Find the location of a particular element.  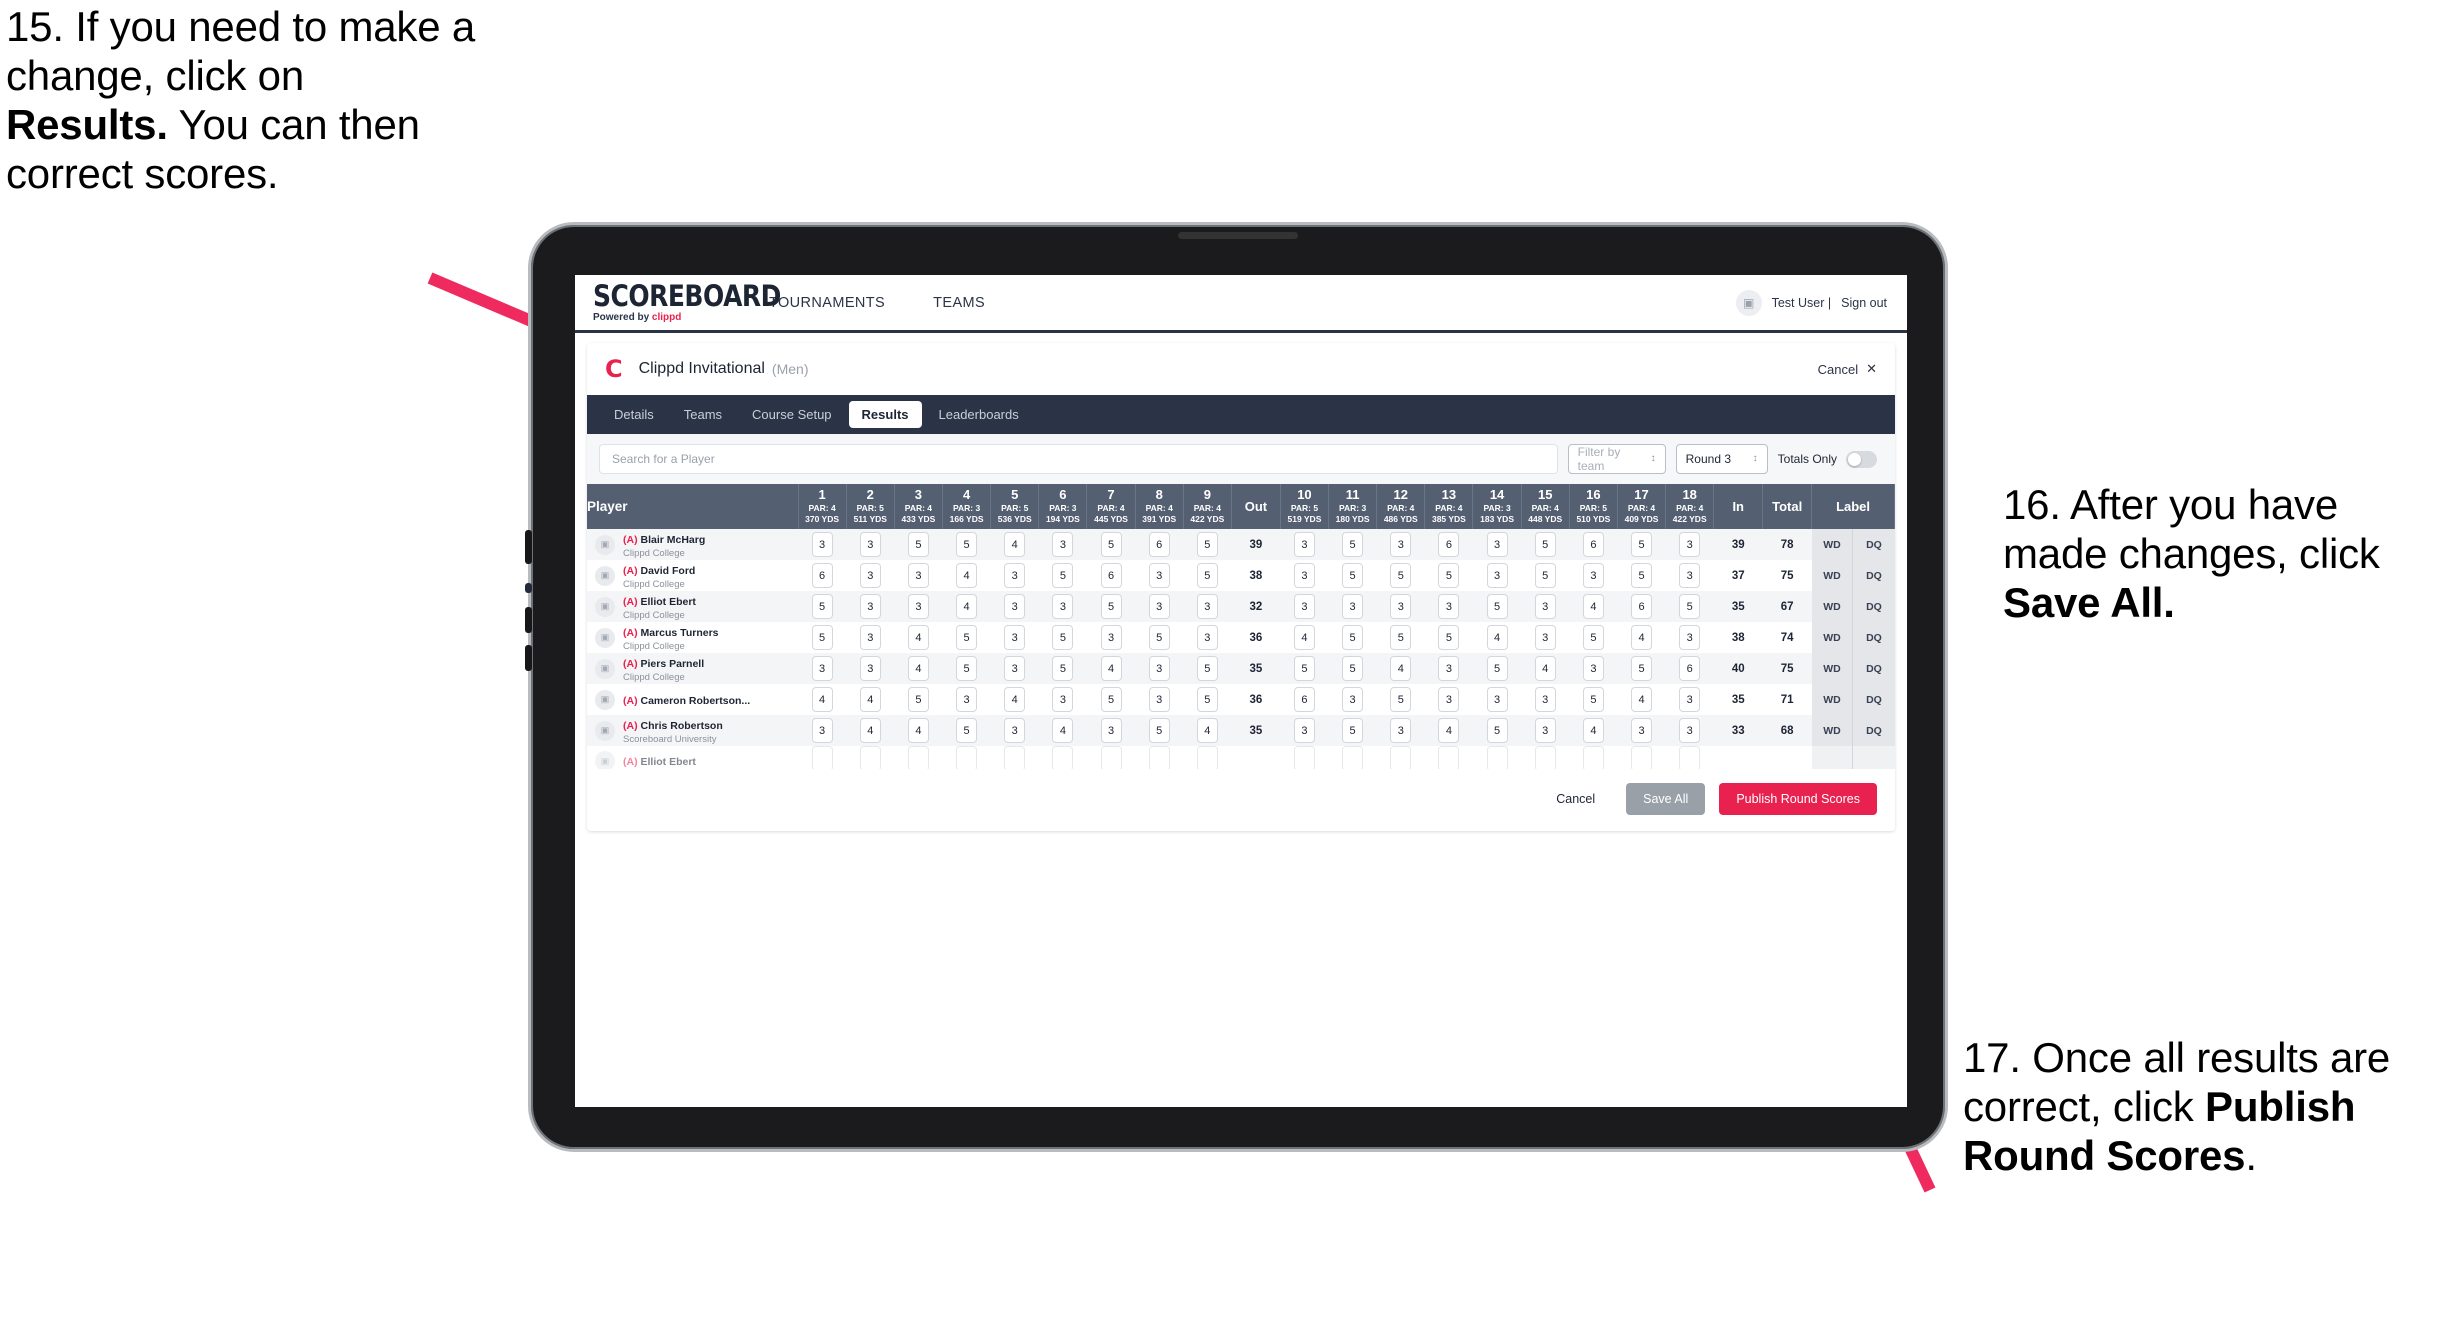

score-cell-back-7: 4 is located at coordinates (1593, 730).